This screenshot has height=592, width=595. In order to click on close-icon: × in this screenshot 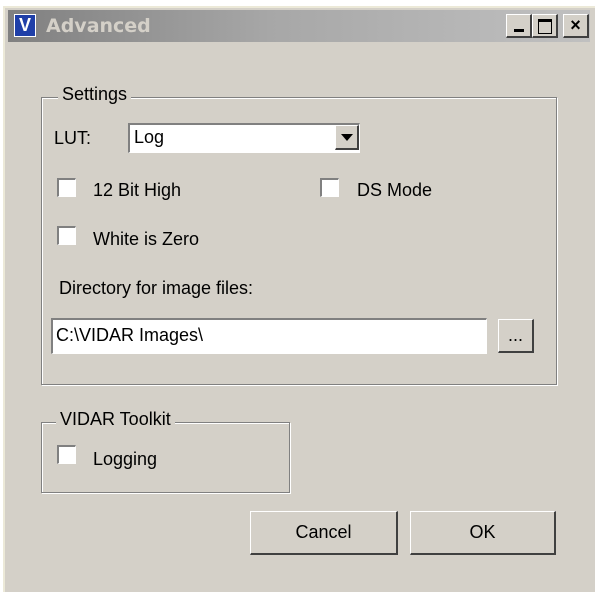, I will do `click(575, 25)`.